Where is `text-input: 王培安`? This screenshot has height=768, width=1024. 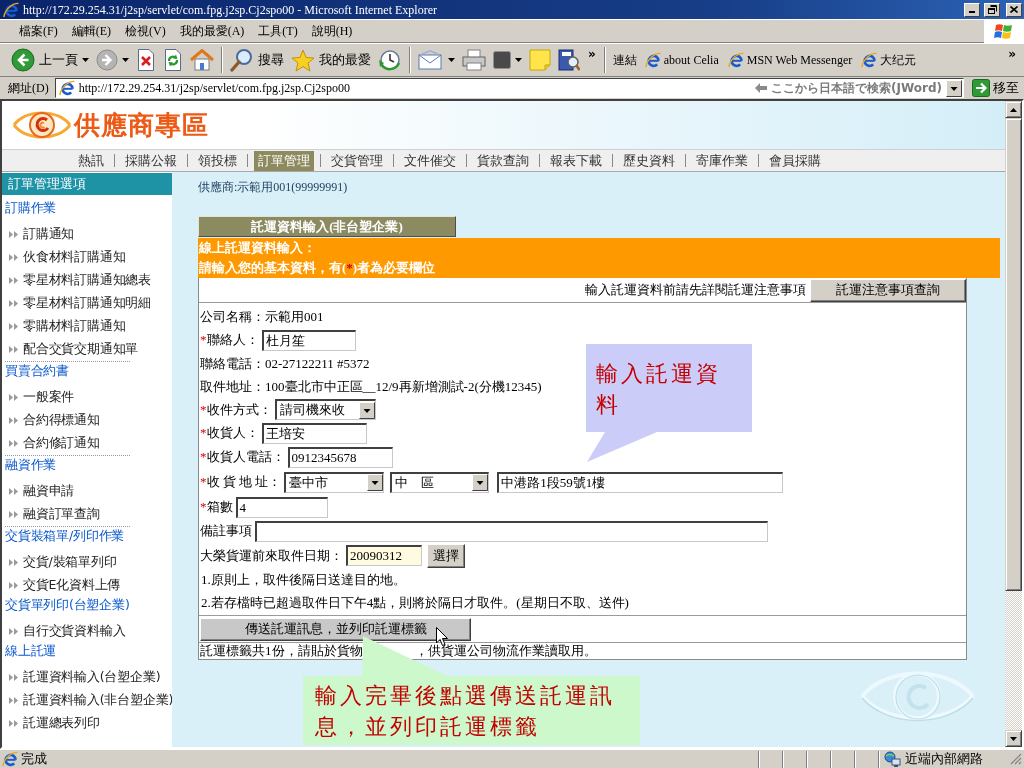 text-input: 王培安 is located at coordinates (314, 433).